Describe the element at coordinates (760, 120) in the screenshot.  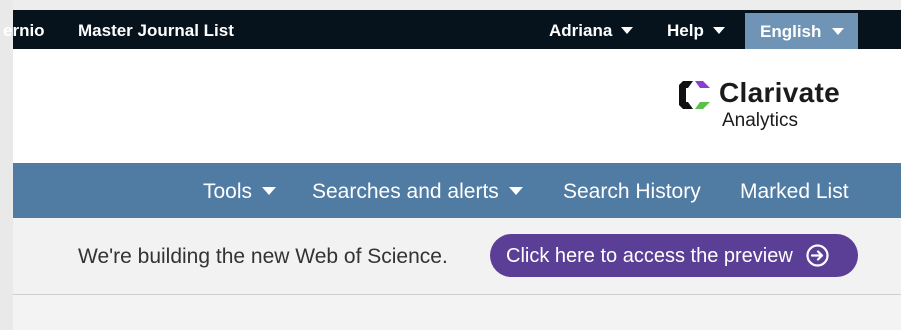
I see `logo-sub-text: Analytics` at that location.